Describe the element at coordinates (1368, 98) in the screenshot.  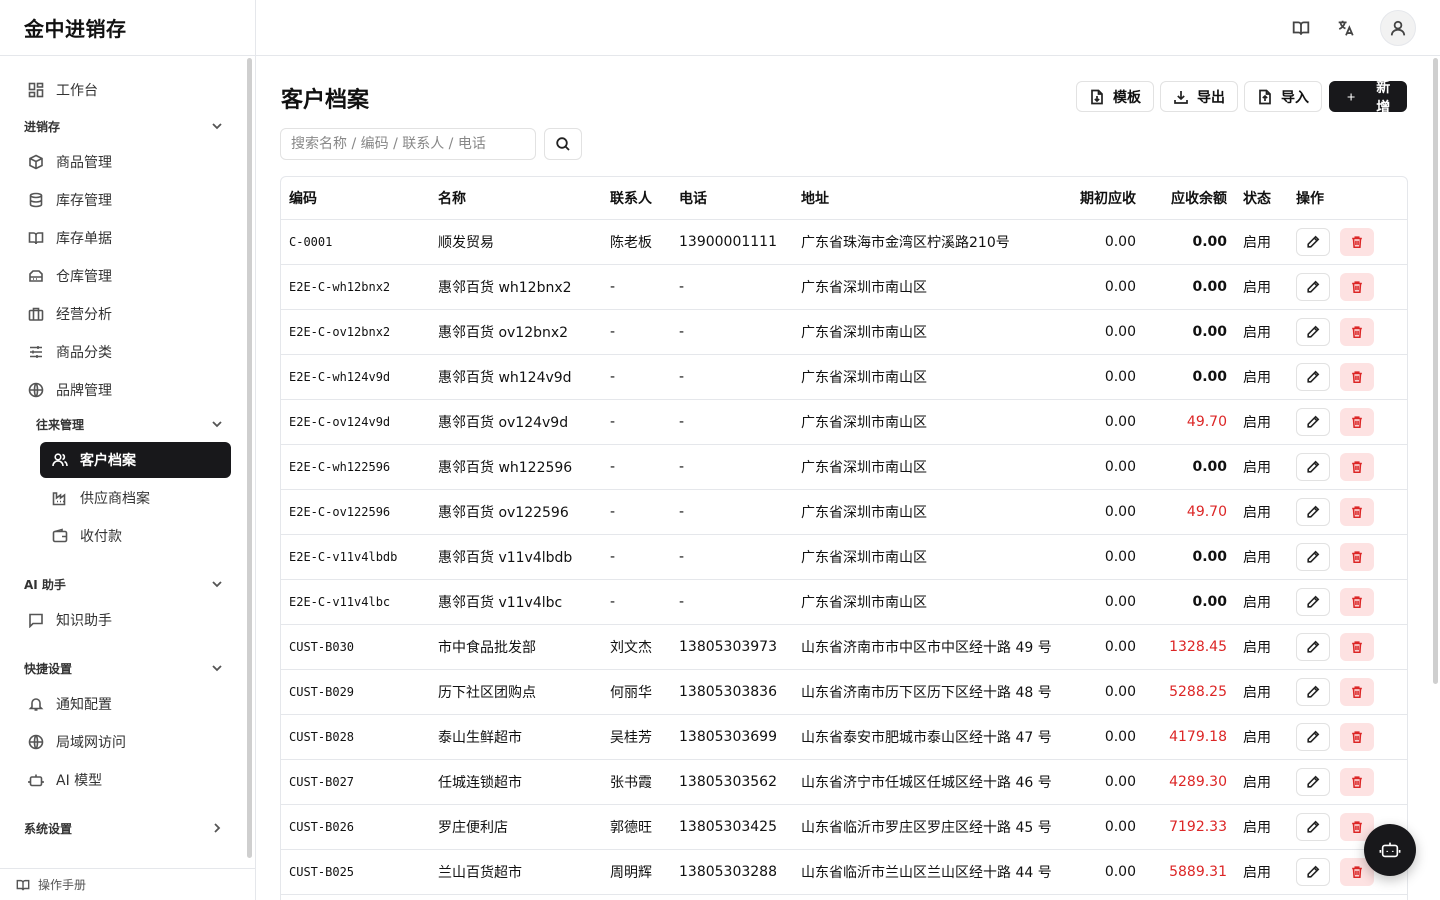
I see `add-button: 新增` at that location.